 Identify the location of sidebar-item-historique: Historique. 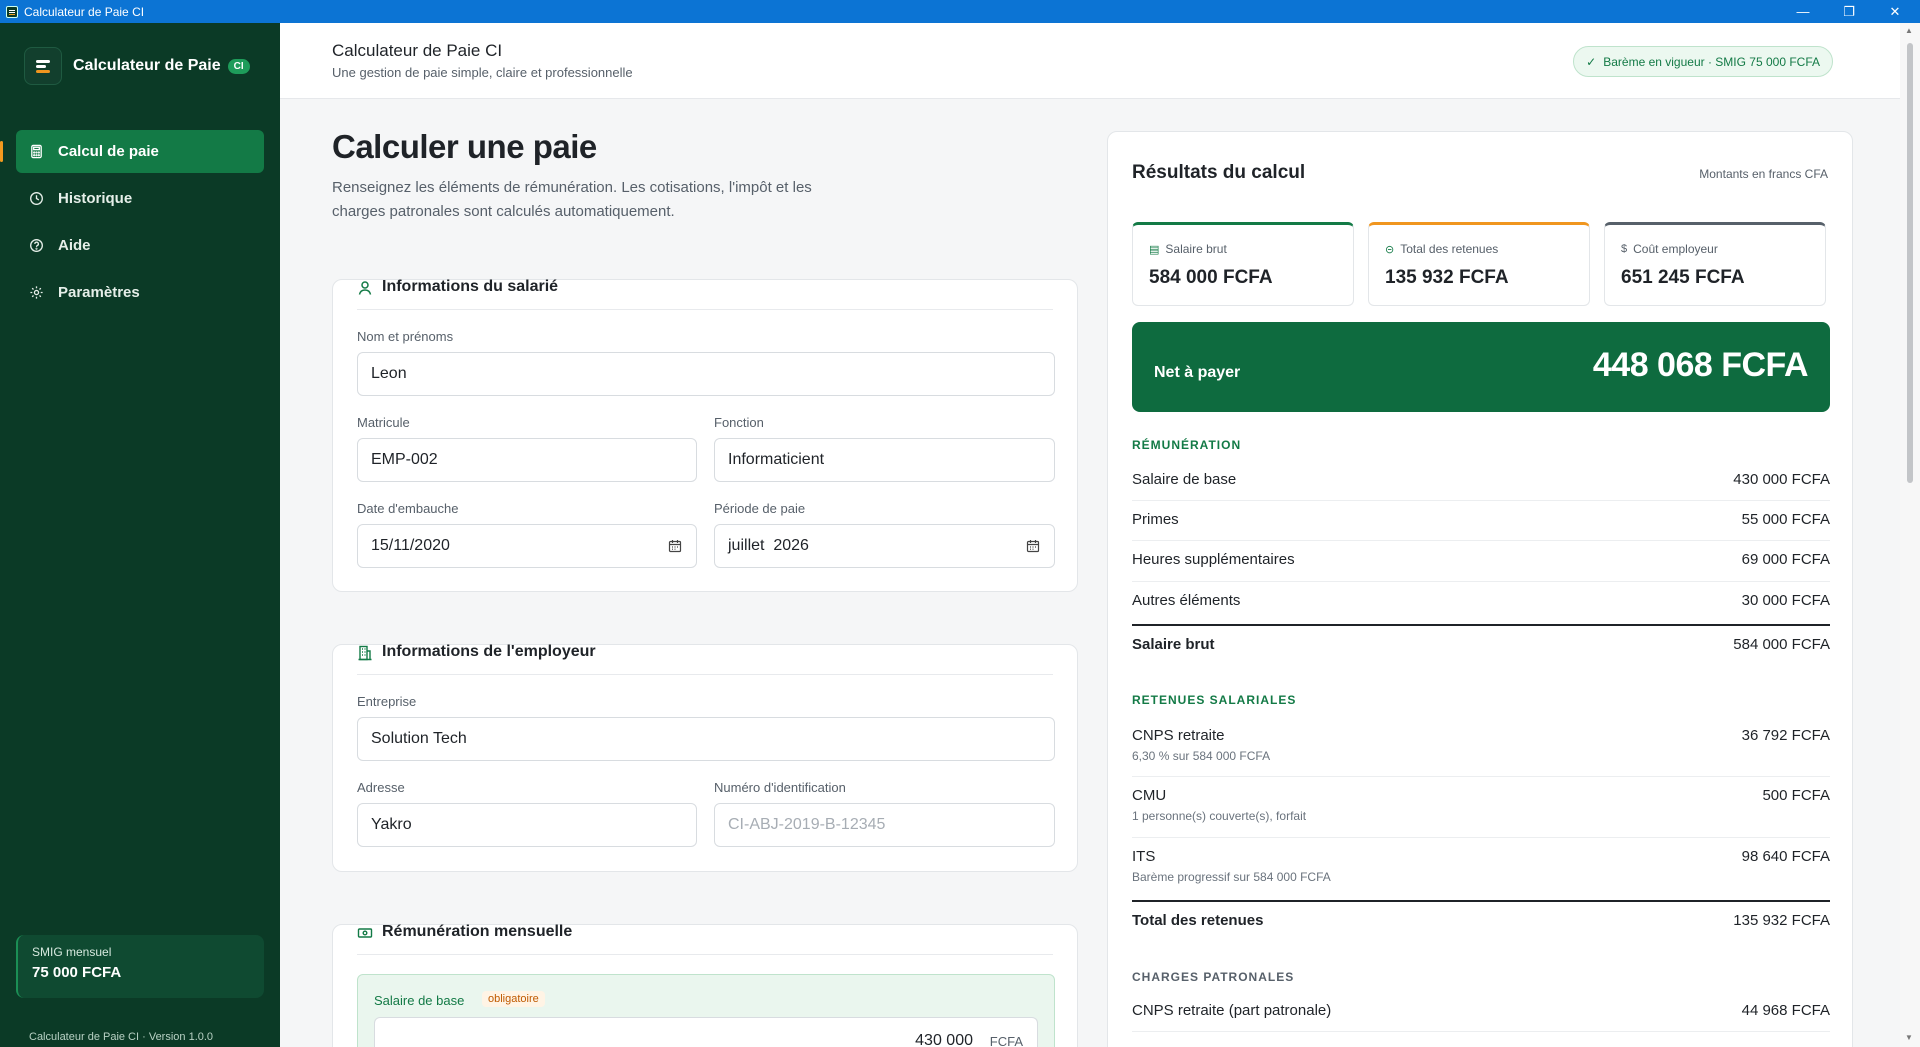
(140, 198).